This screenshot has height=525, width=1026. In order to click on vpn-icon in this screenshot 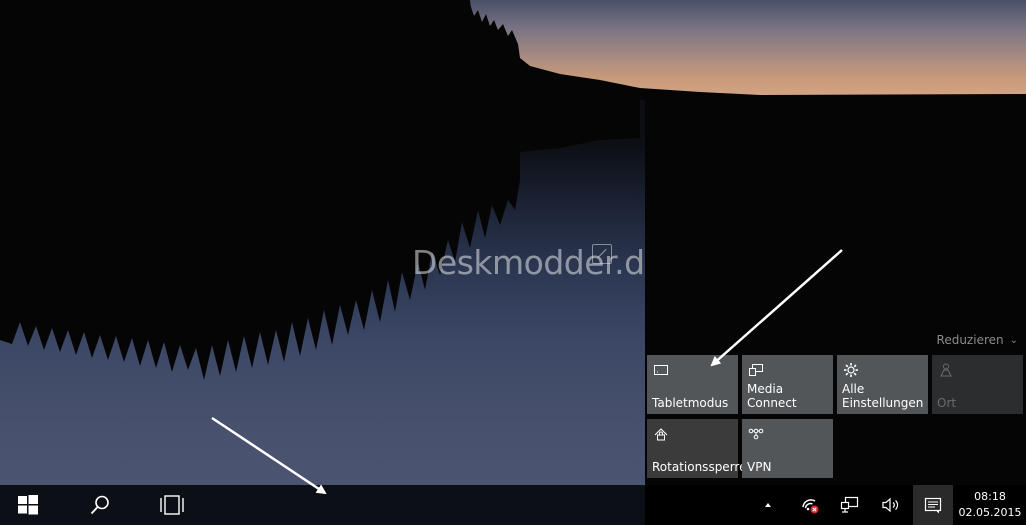, I will do `click(756, 434)`.